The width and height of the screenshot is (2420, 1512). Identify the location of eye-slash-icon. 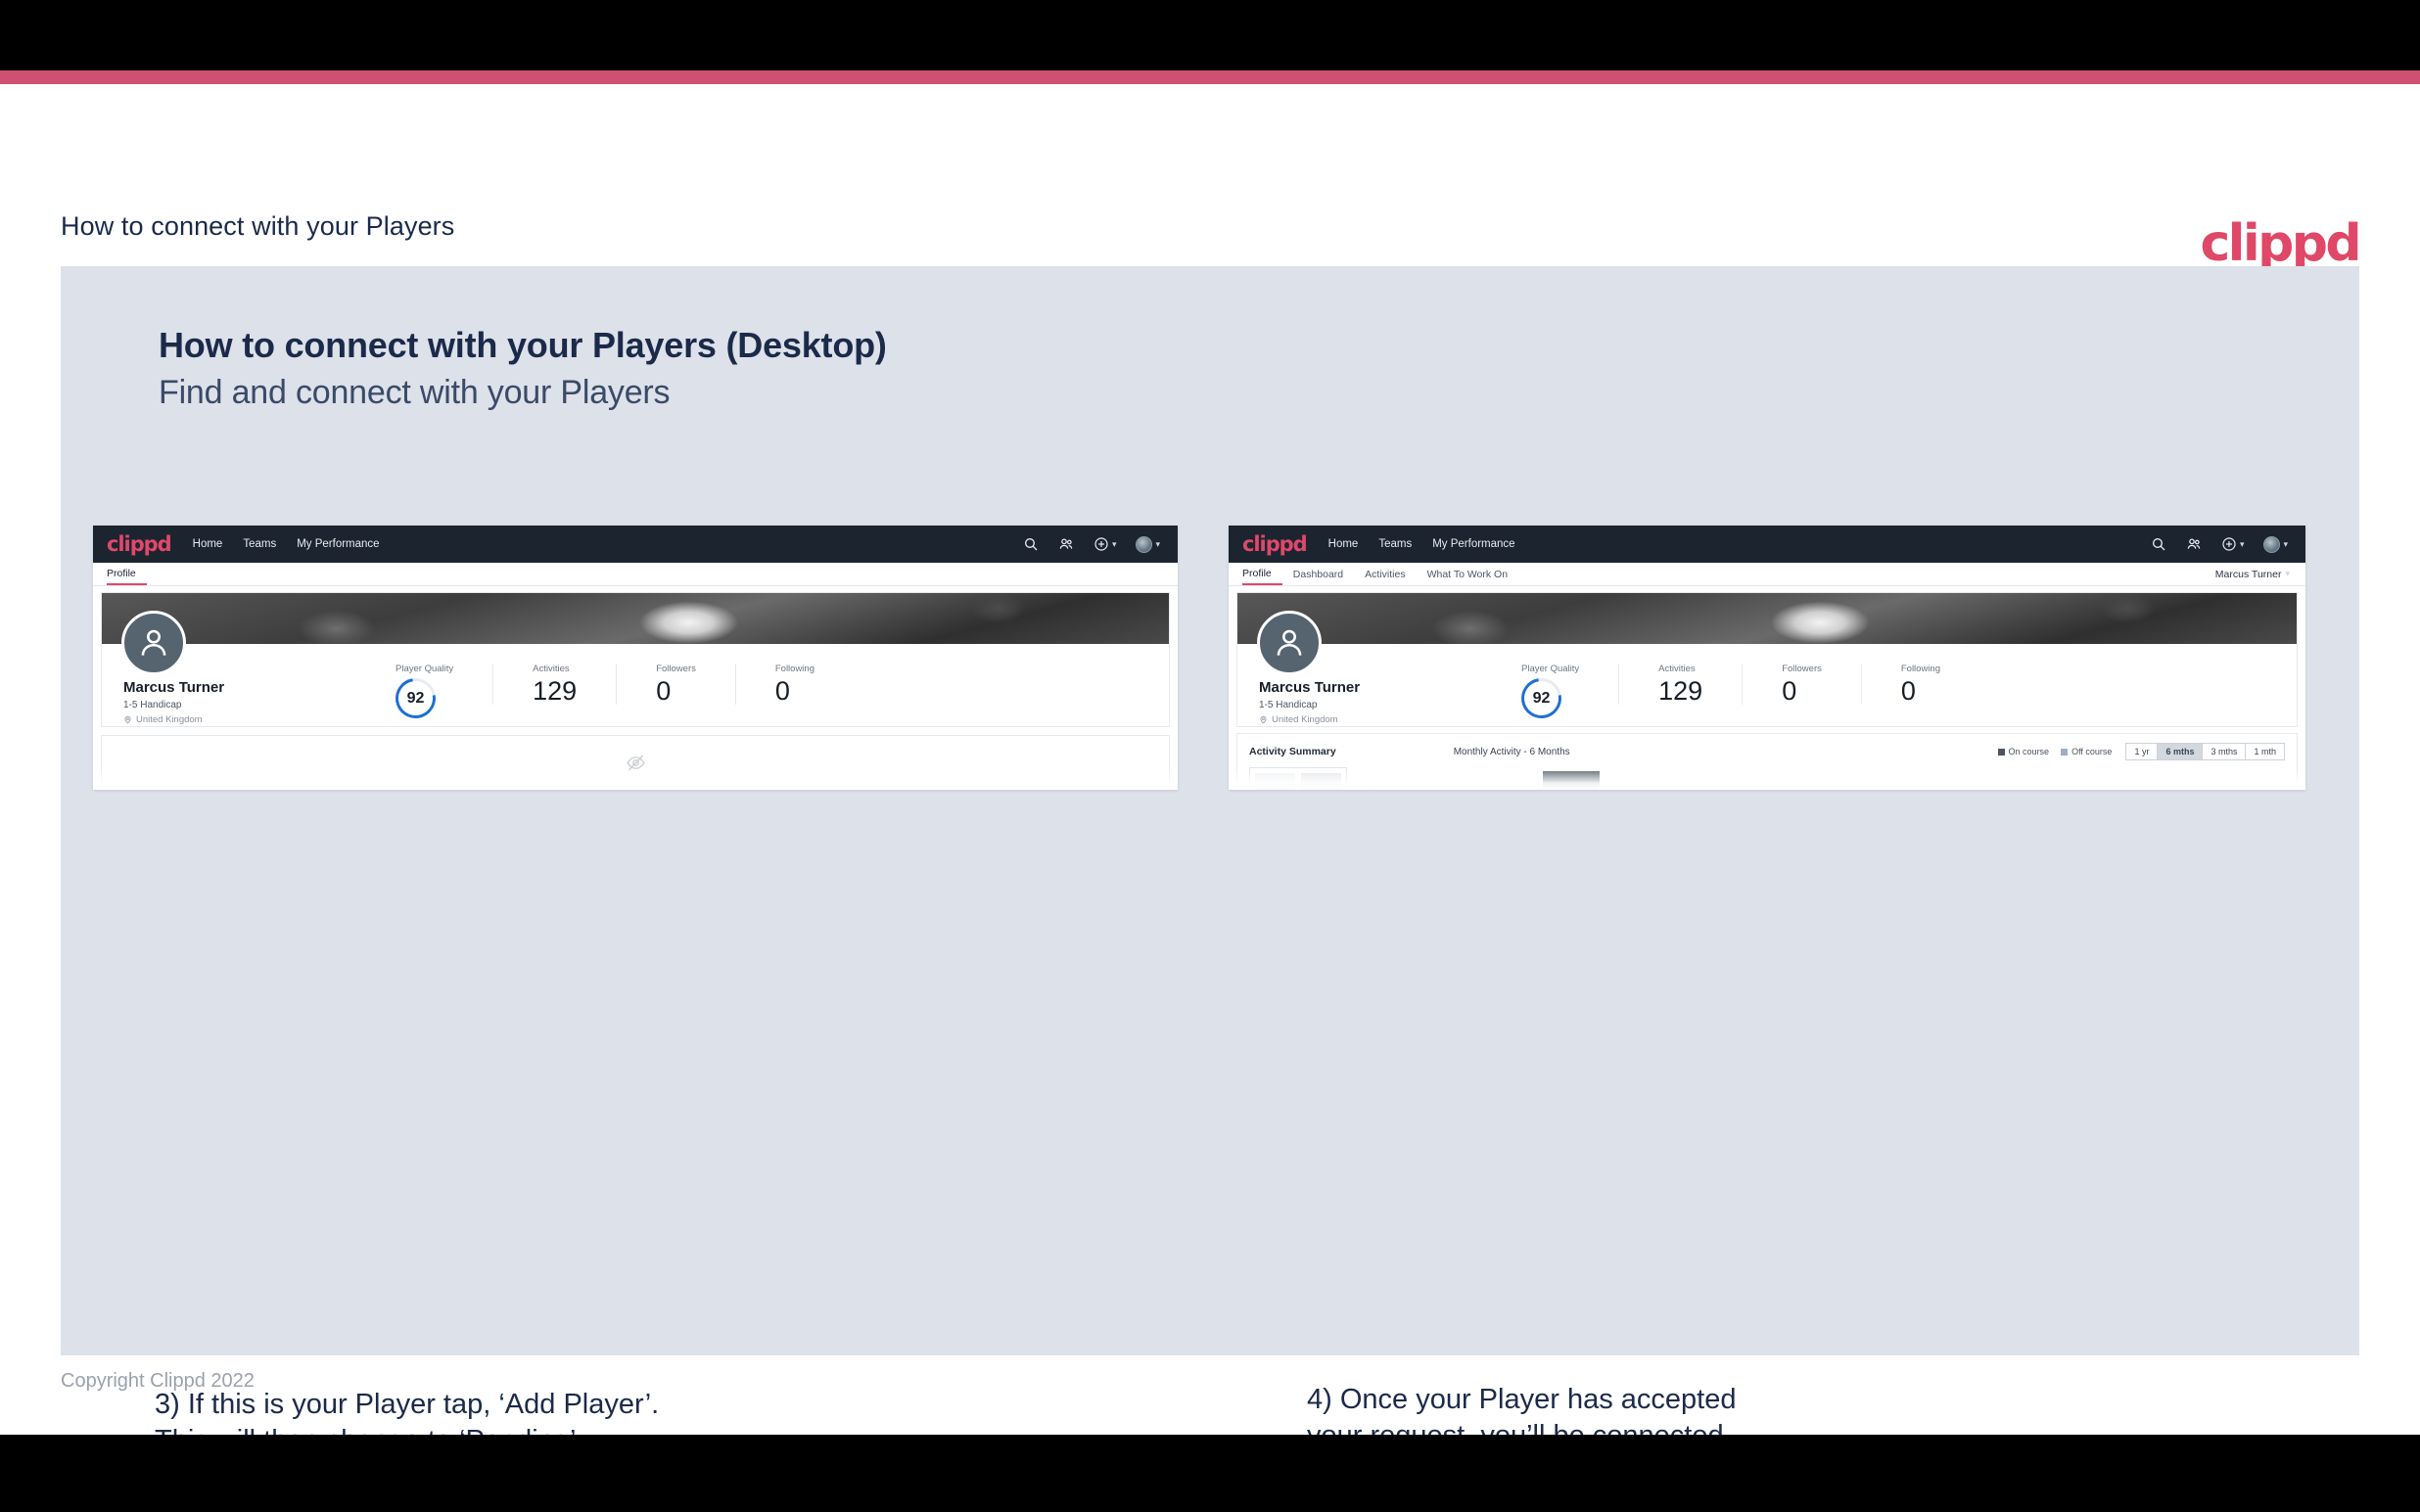
(635, 762).